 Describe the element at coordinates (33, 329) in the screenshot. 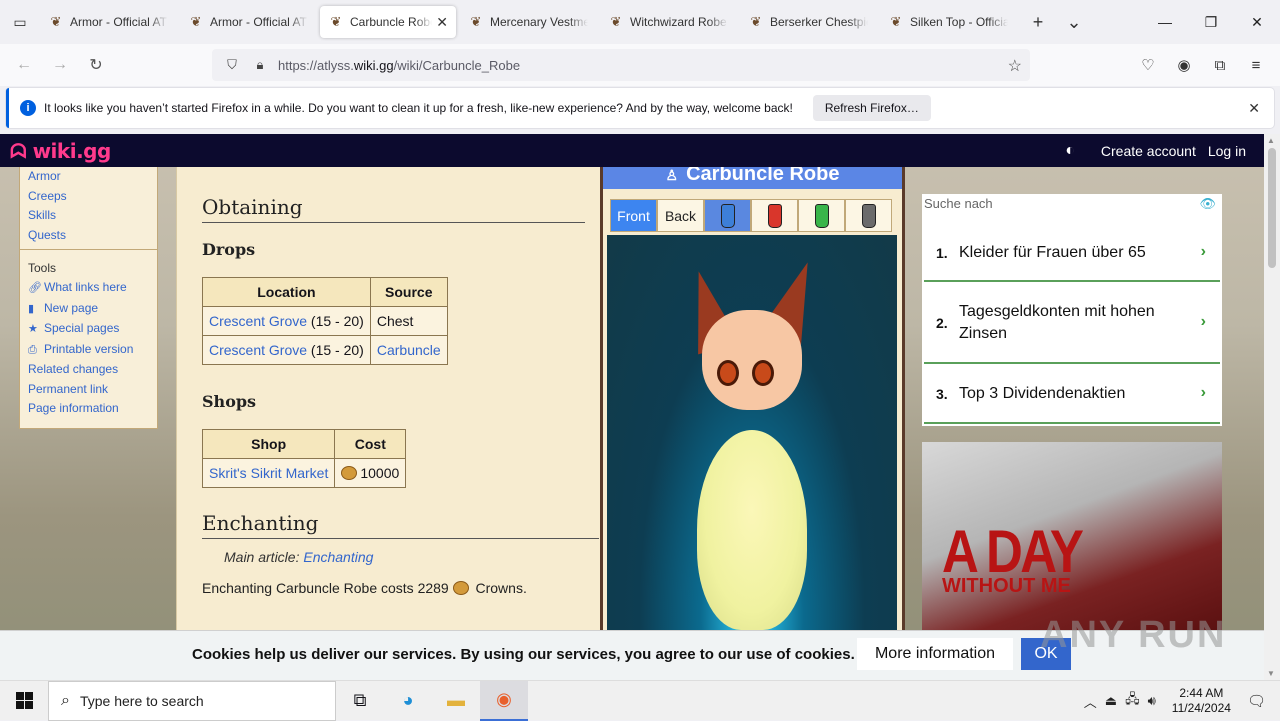

I see `star-icon: ★` at that location.